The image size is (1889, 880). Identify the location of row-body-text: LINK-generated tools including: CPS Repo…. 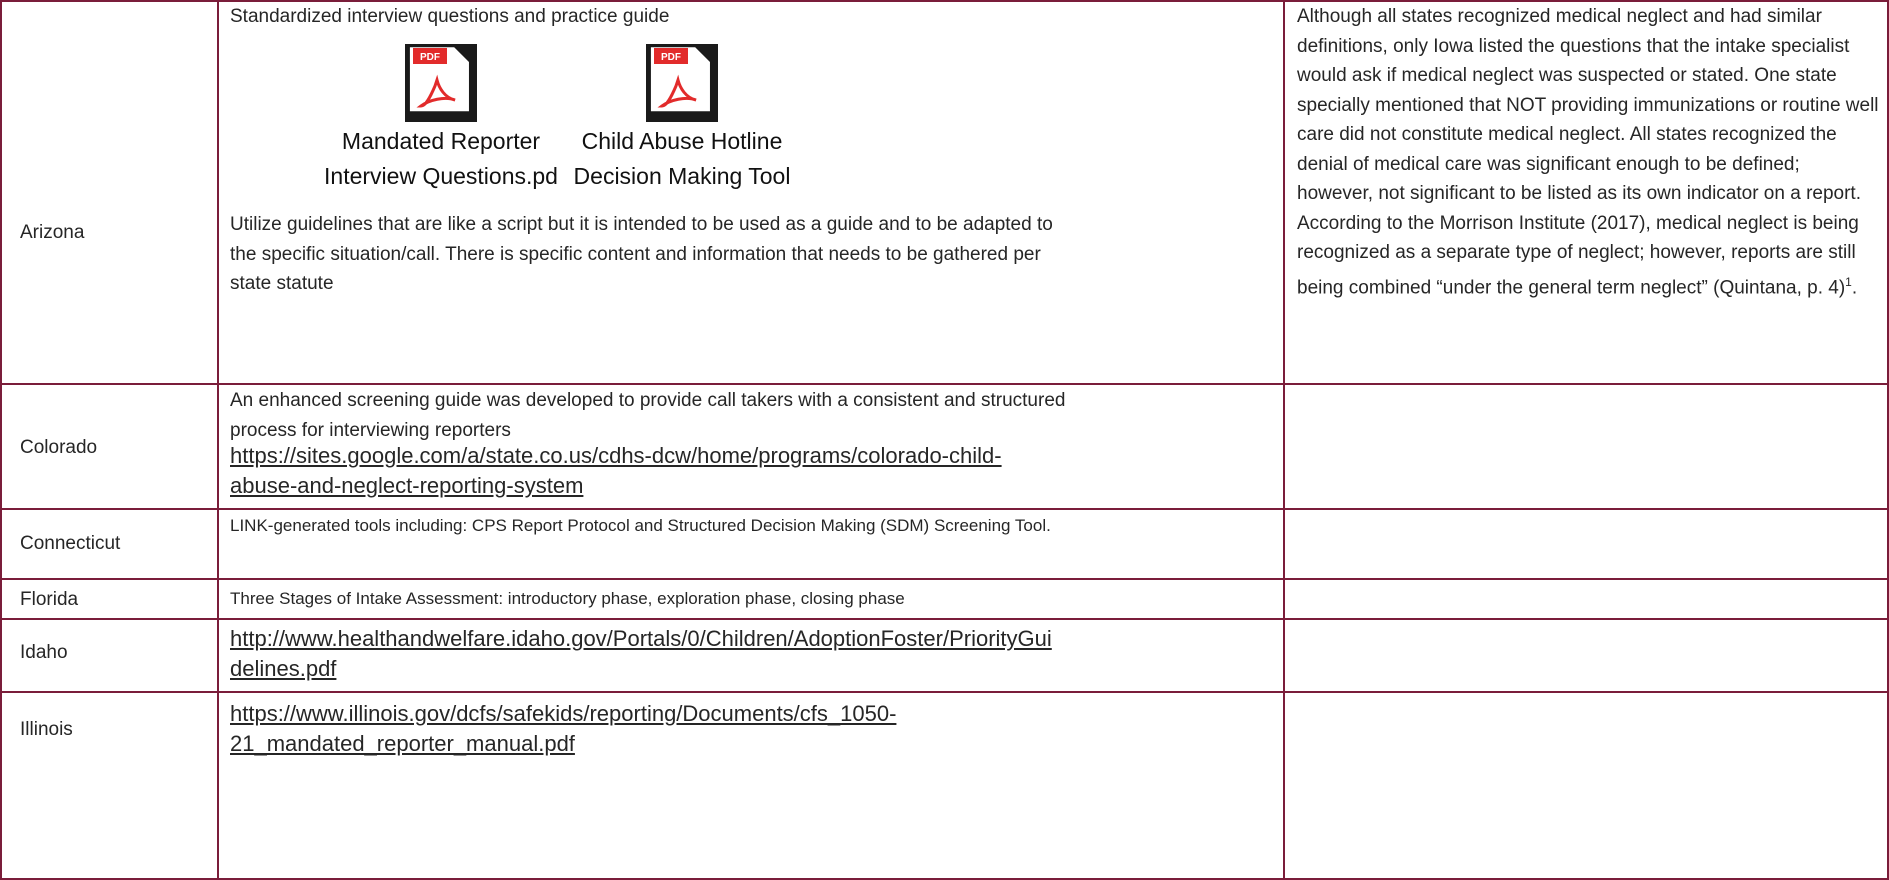
(640, 525).